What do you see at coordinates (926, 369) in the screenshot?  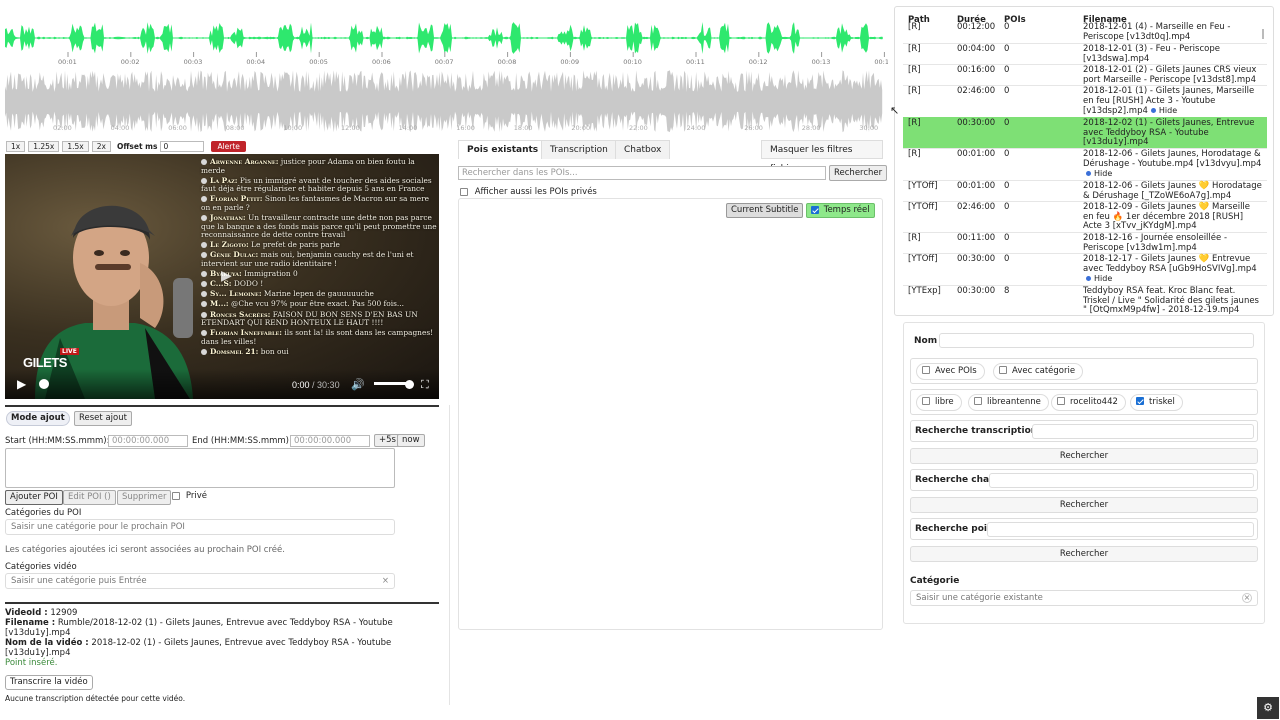 I see `avec-pois-checkbox` at bounding box center [926, 369].